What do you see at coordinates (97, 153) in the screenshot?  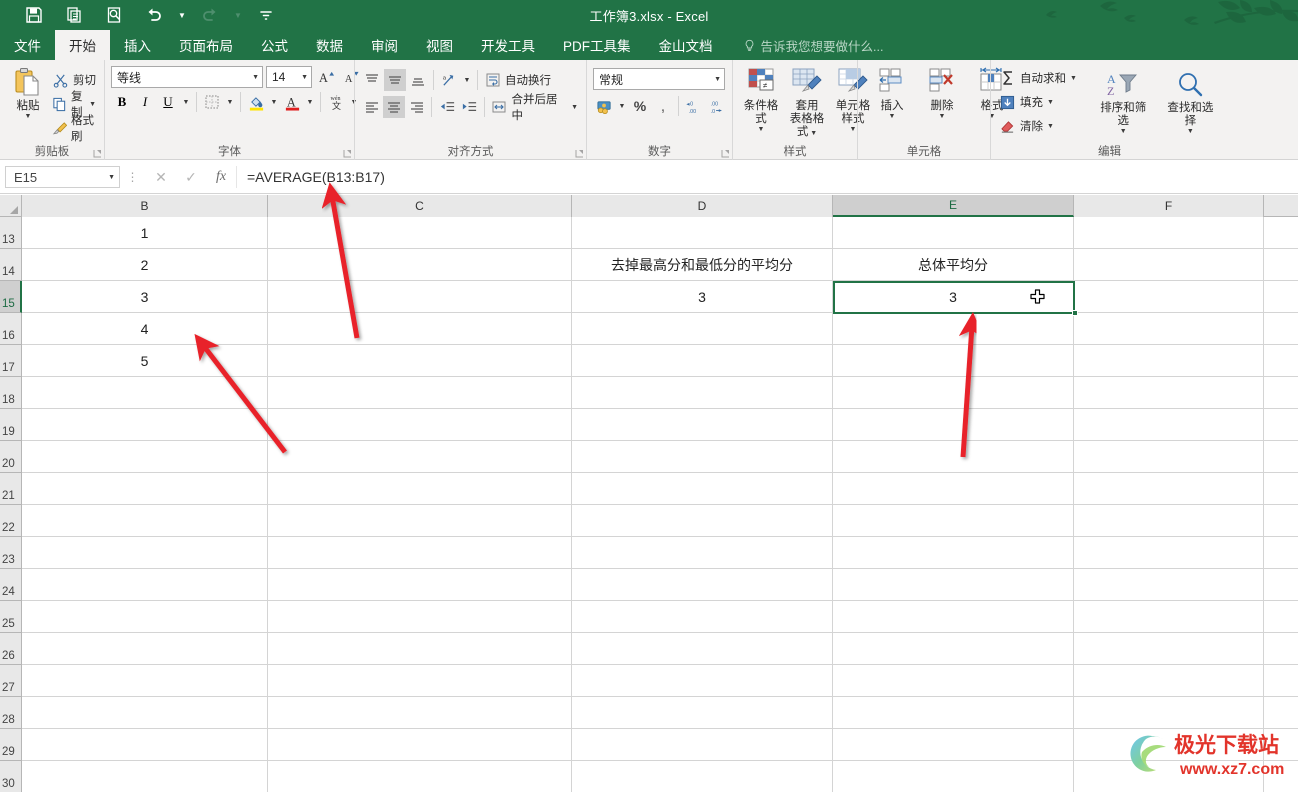 I see `clipboard-dialog-launcher-icon` at bounding box center [97, 153].